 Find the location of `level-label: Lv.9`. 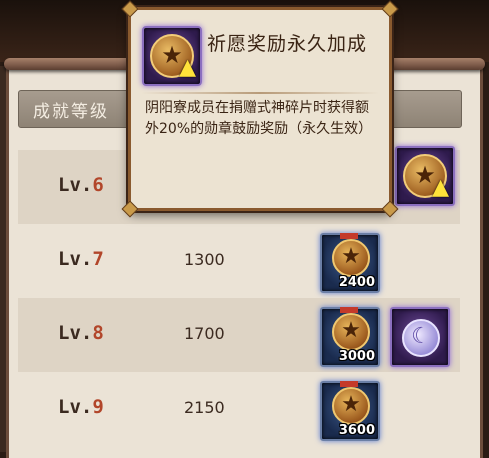

level-label: Lv.9 is located at coordinates (81, 407).